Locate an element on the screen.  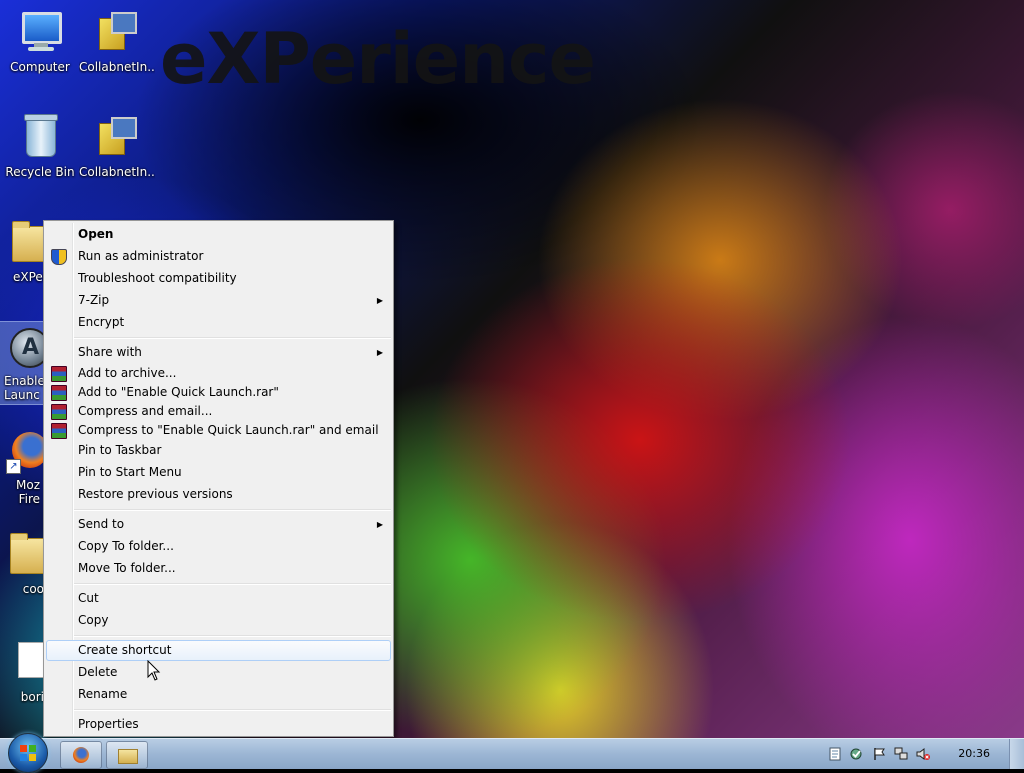
clock: 20:36 is located at coordinates (974, 754).